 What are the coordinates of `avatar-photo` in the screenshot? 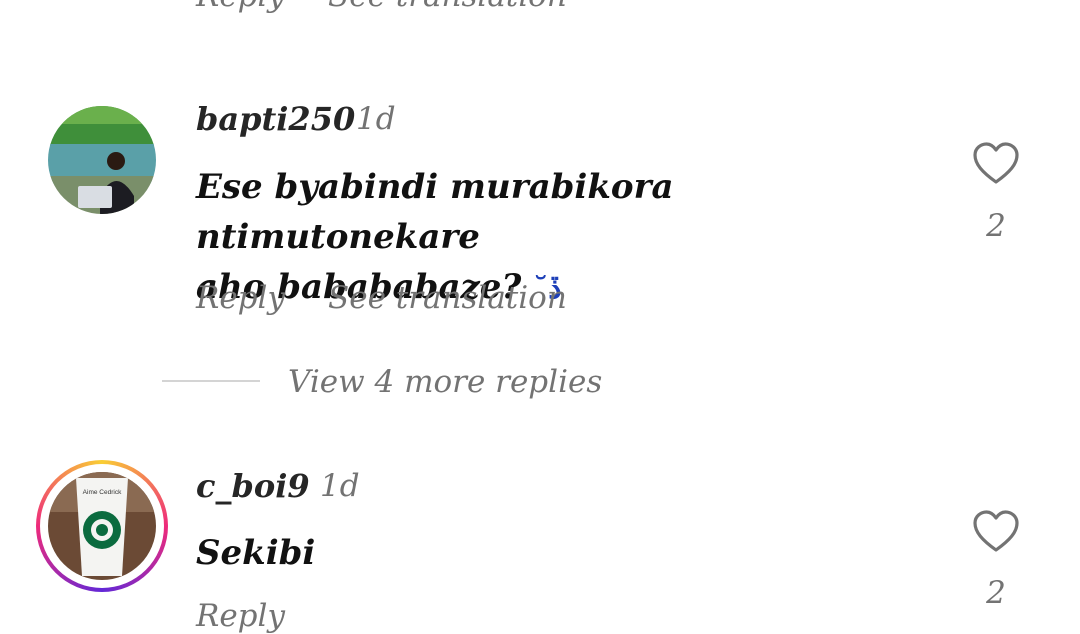 It's located at (102, 160).